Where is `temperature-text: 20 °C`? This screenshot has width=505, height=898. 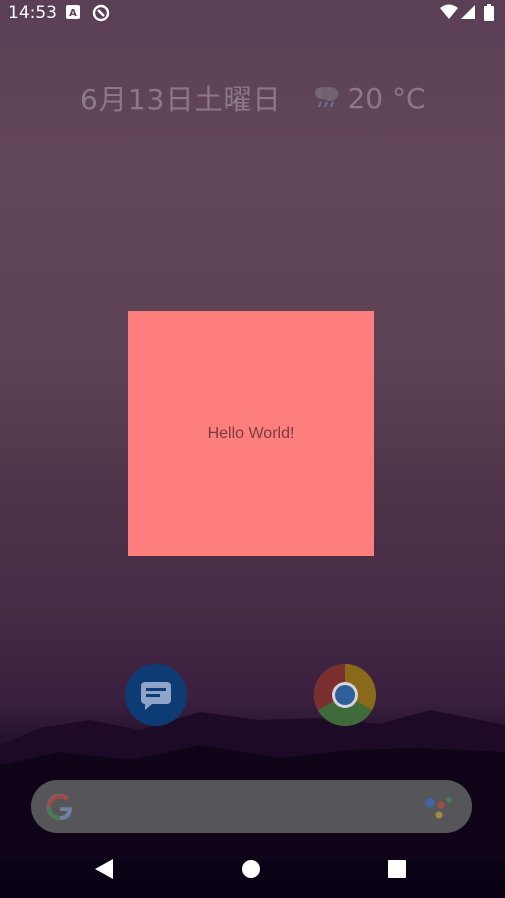 temperature-text: 20 °C is located at coordinates (386, 98).